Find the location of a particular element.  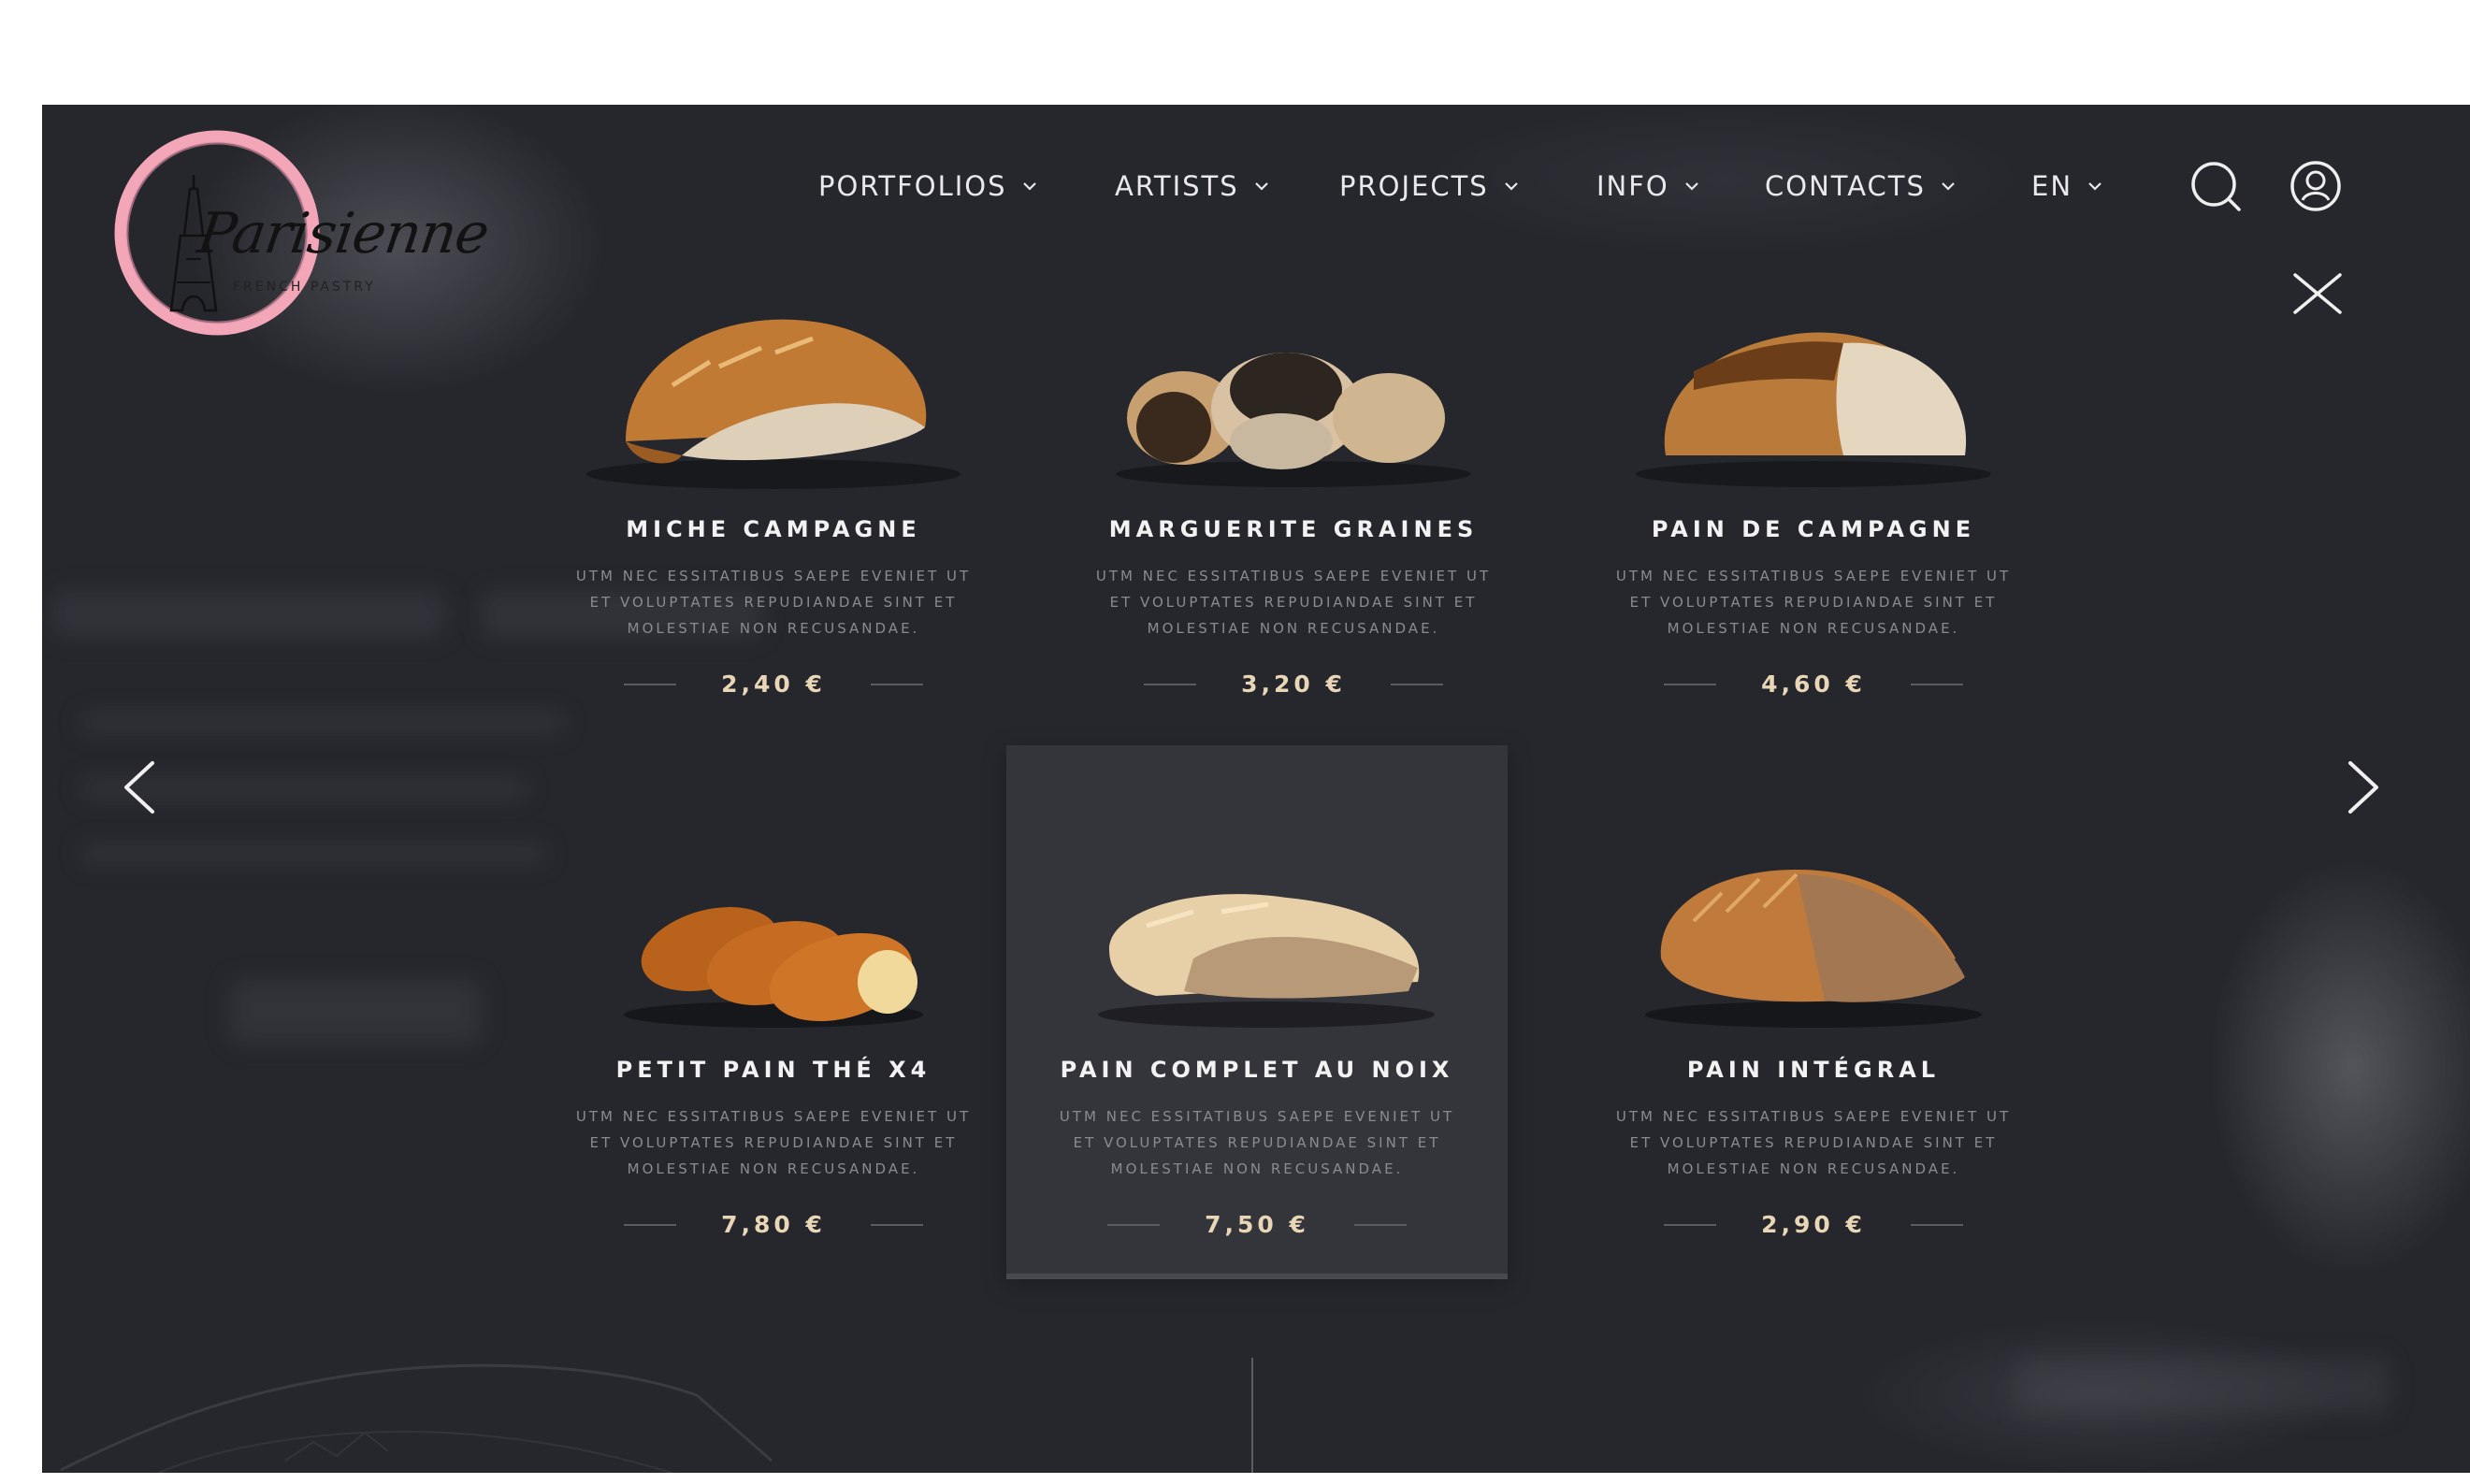

nav-item-artists: ARTISTS is located at coordinates (1192, 186).